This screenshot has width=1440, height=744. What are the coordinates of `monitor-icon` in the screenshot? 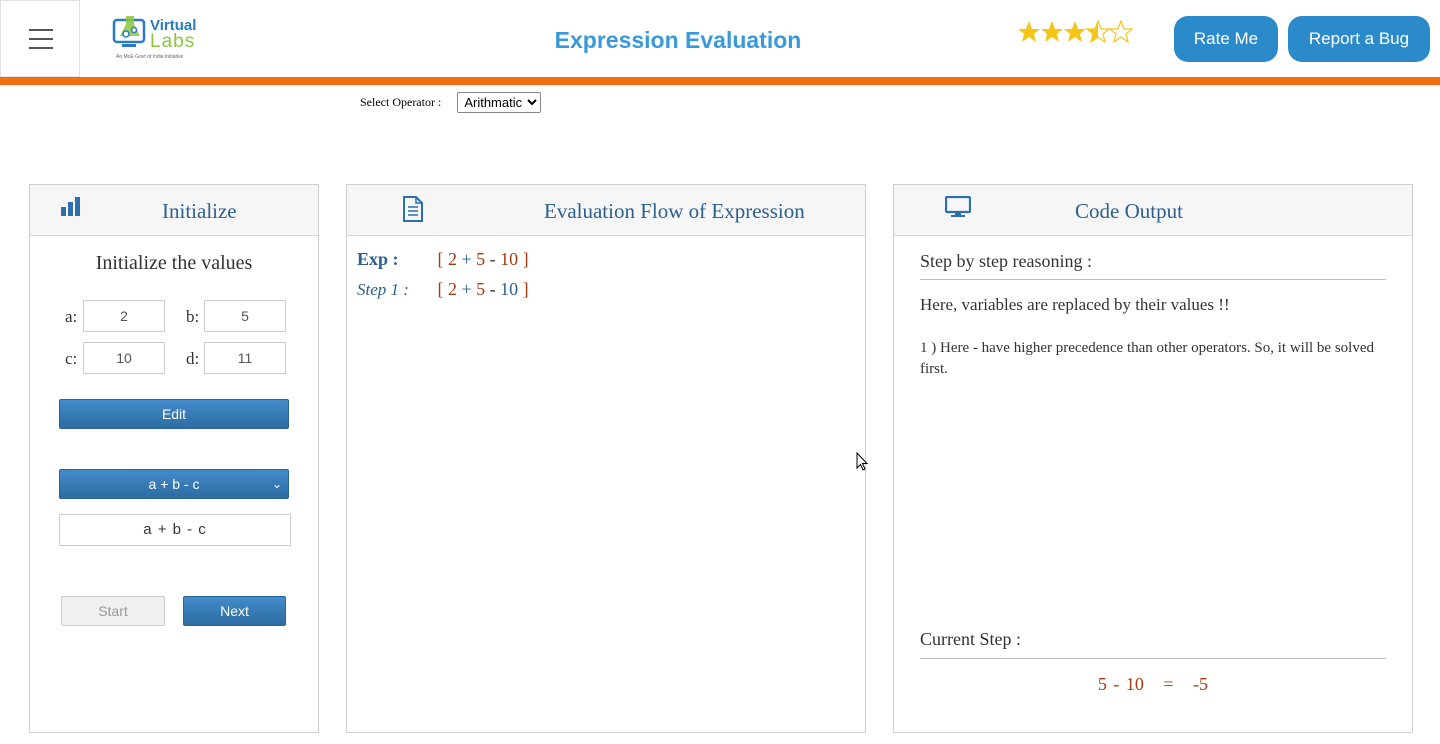 It's located at (958, 206).